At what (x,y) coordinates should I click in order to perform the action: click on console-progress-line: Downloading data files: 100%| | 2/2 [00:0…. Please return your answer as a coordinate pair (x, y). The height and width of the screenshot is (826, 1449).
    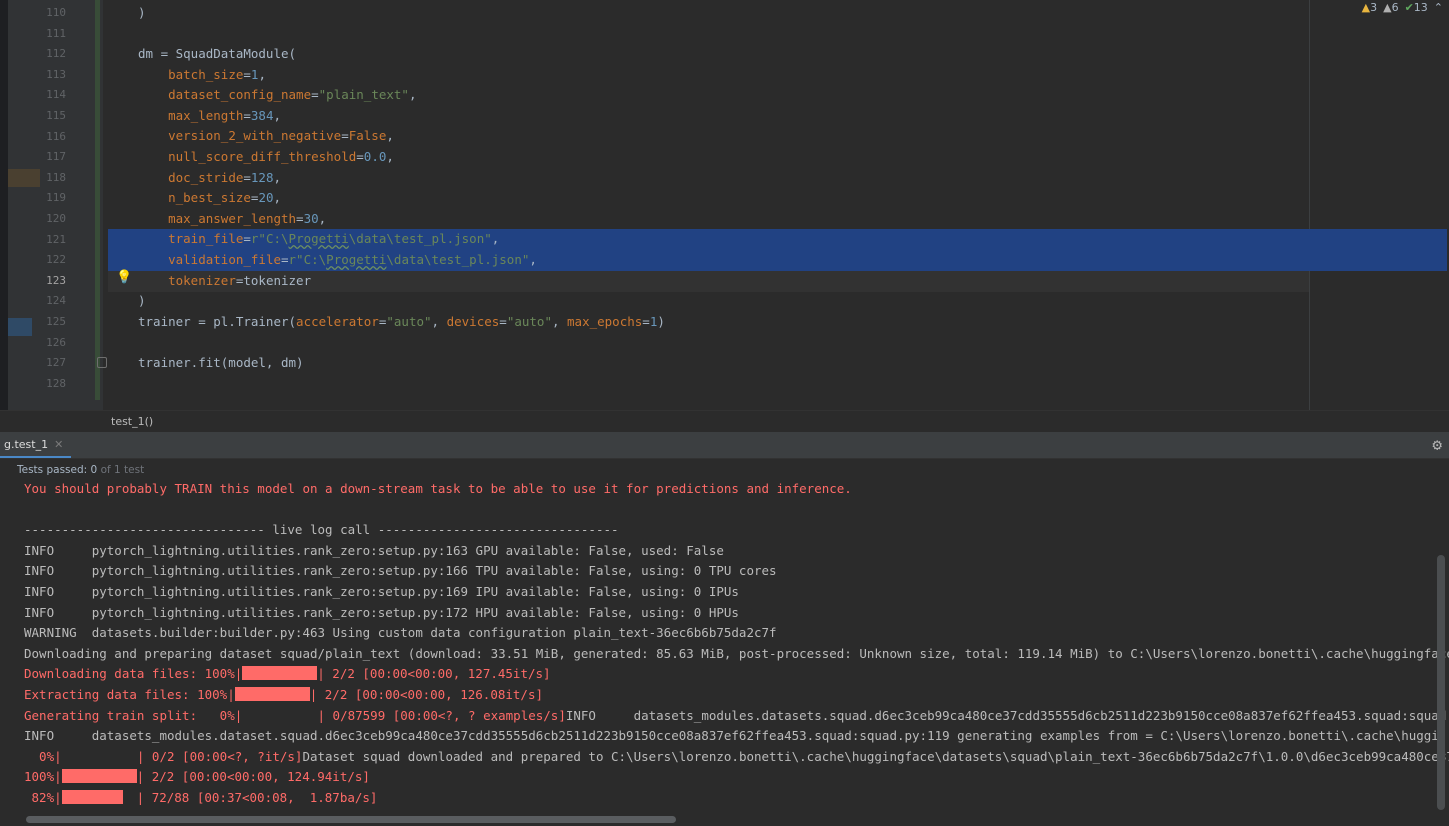
    Looking at the image, I should click on (287, 673).